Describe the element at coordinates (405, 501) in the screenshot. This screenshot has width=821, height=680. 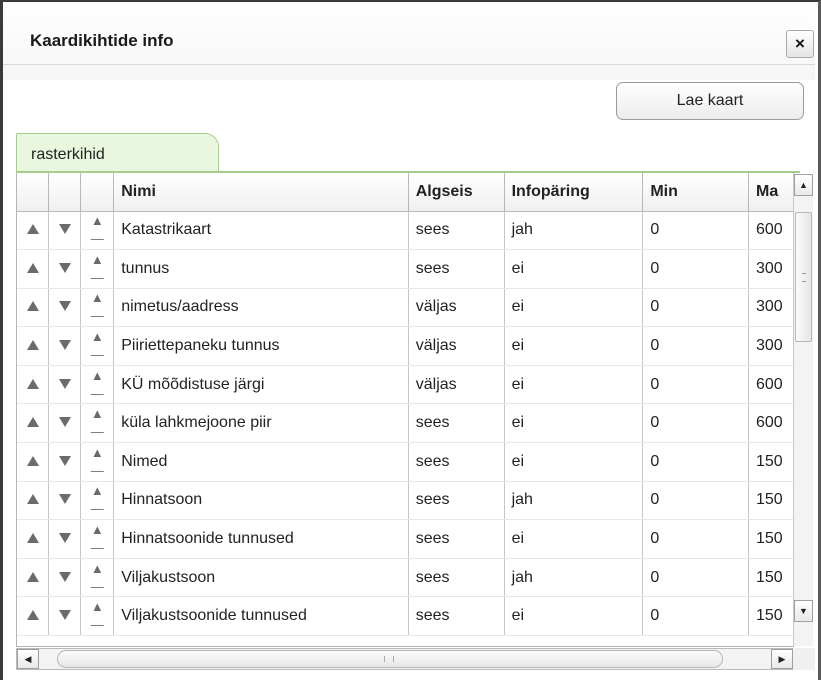
I see `table-row: ▲ — Hinnatsoon sees jah 0 150` at that location.